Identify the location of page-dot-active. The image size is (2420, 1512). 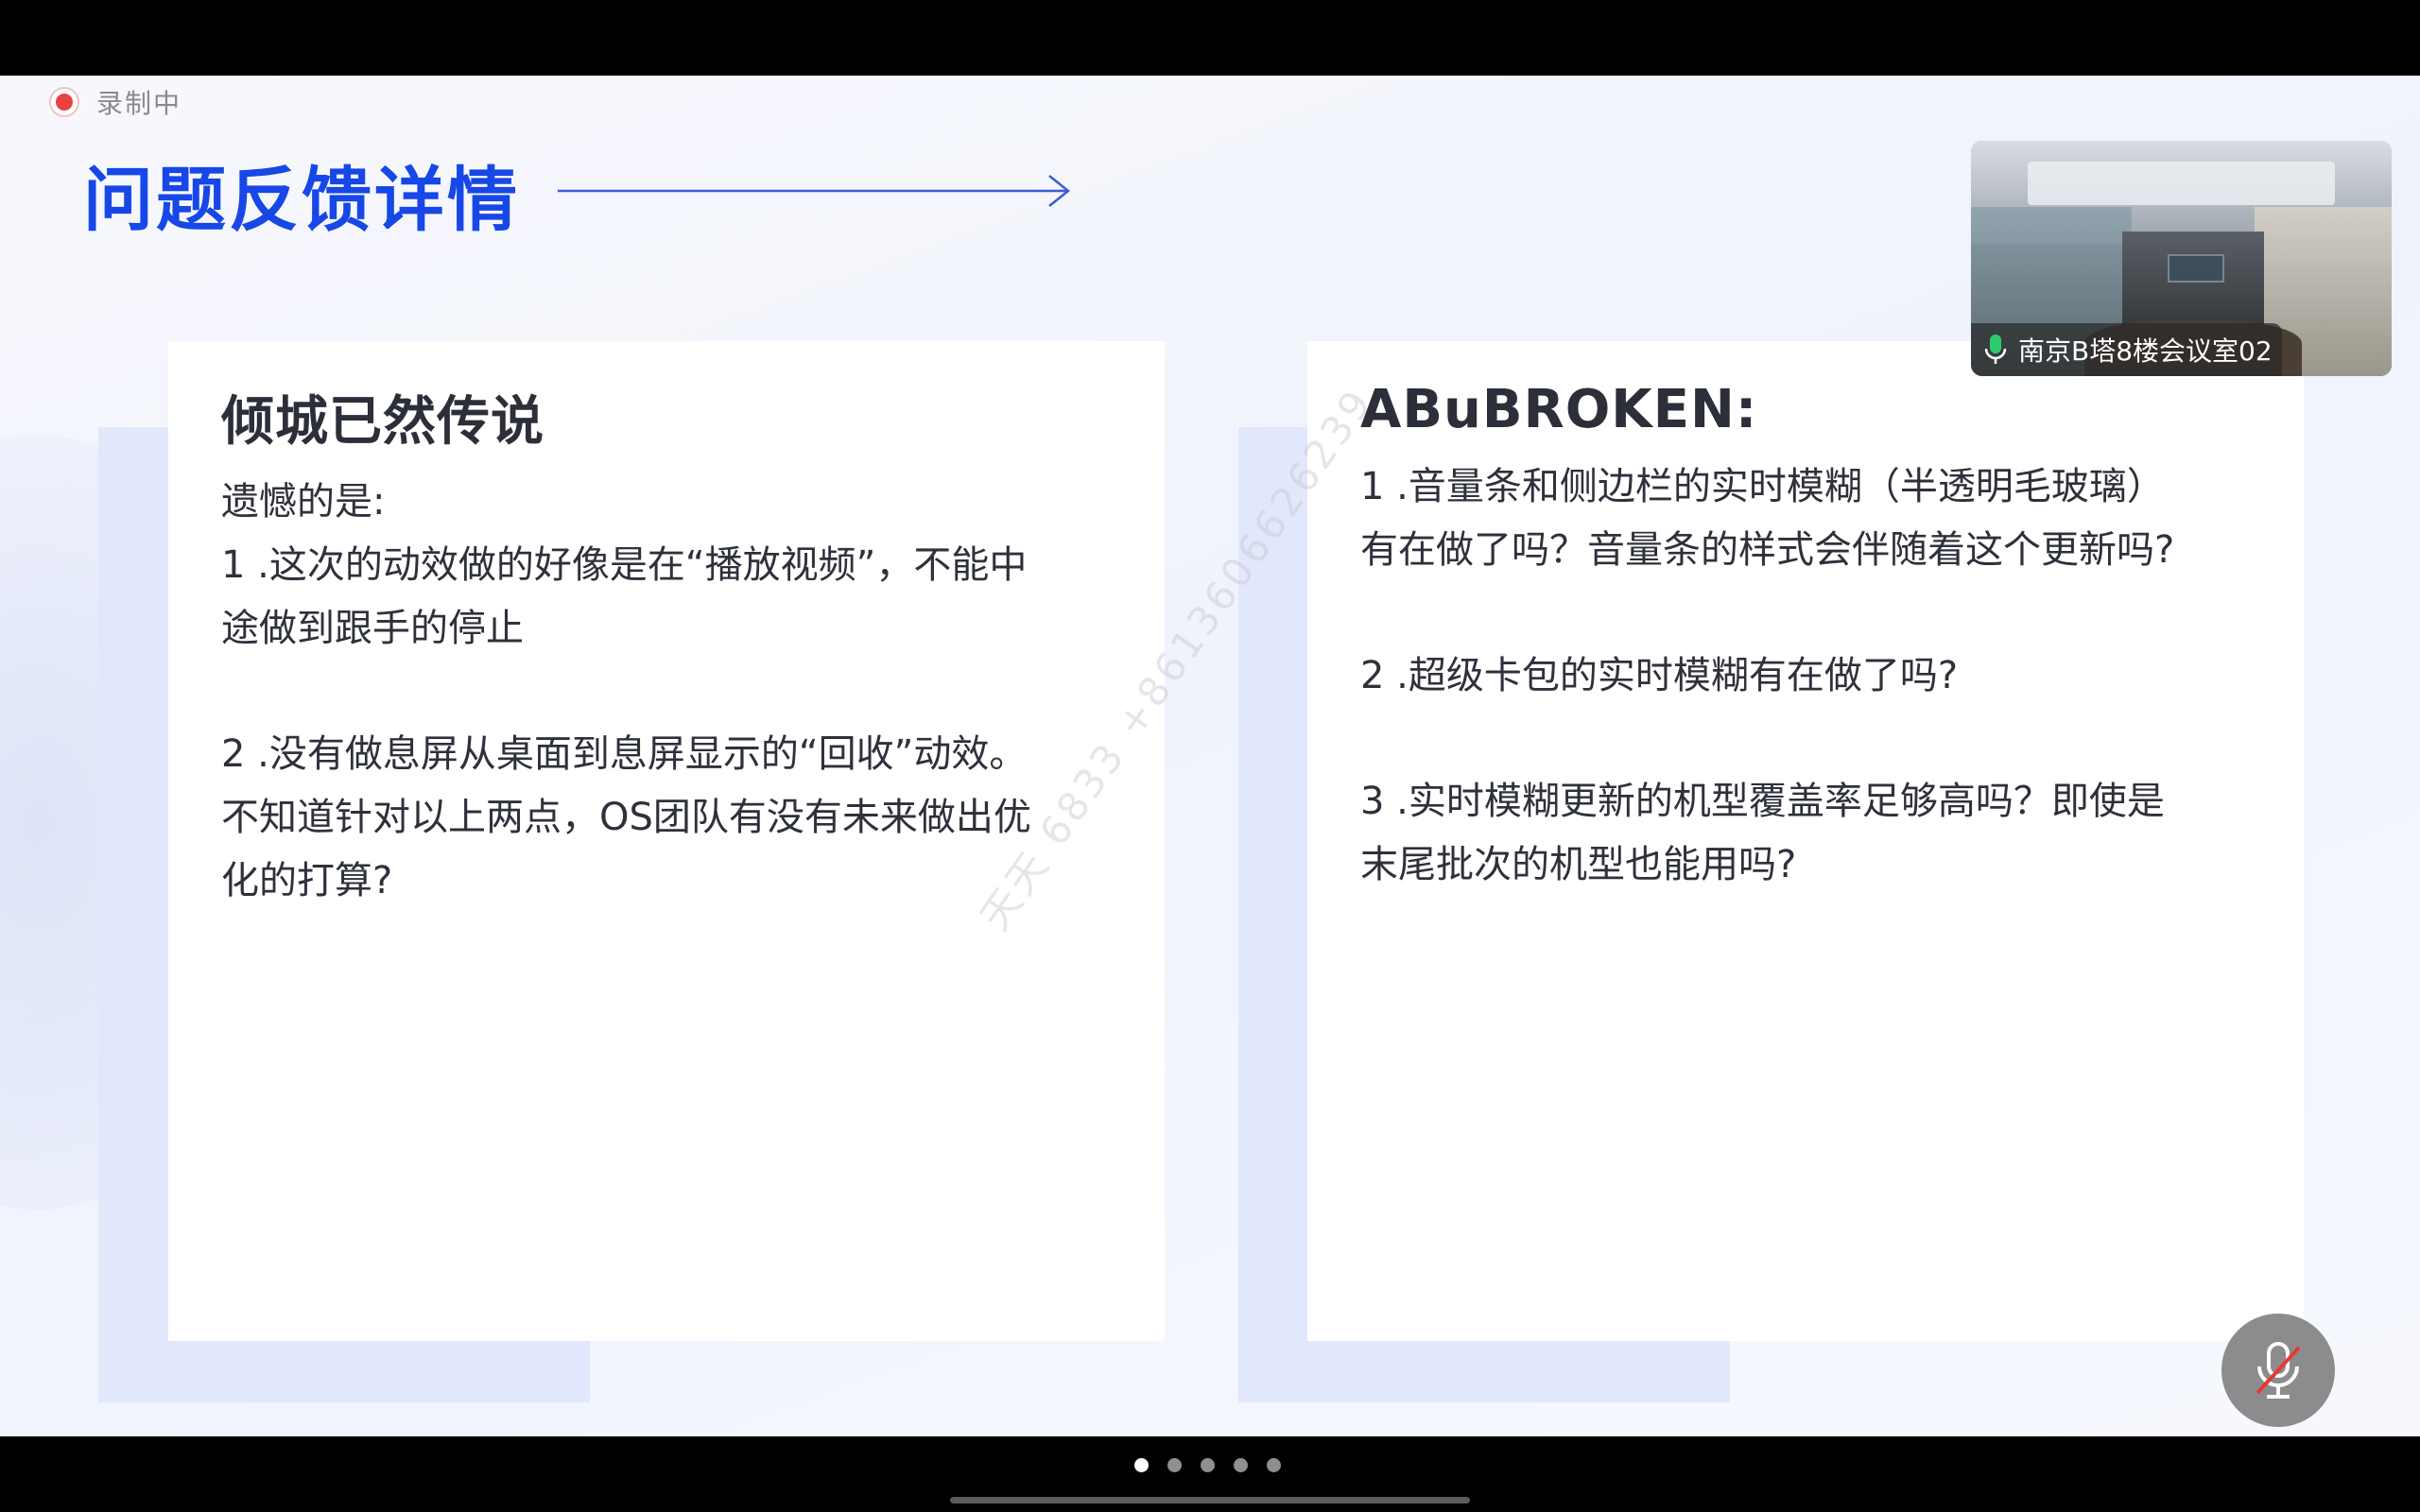
(1141, 1465).